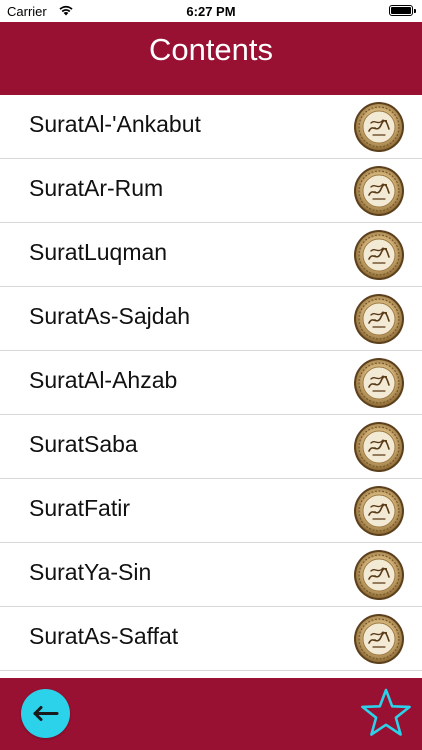  I want to click on back-button, so click(45, 713).